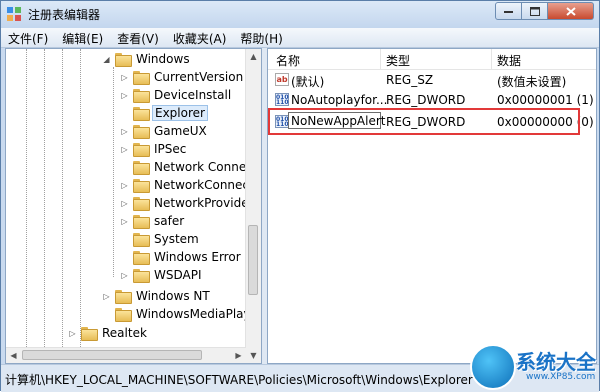 The height and width of the screenshot is (392, 600). What do you see at coordinates (197, 314) in the screenshot?
I see `tree-item-label: WindowsMediaPlaye` at bounding box center [197, 314].